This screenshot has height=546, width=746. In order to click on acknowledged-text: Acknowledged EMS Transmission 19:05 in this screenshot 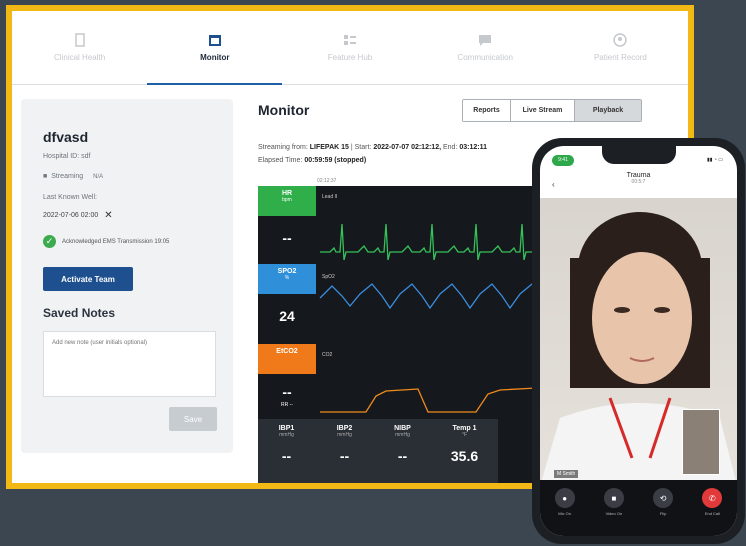, I will do `click(116, 241)`.